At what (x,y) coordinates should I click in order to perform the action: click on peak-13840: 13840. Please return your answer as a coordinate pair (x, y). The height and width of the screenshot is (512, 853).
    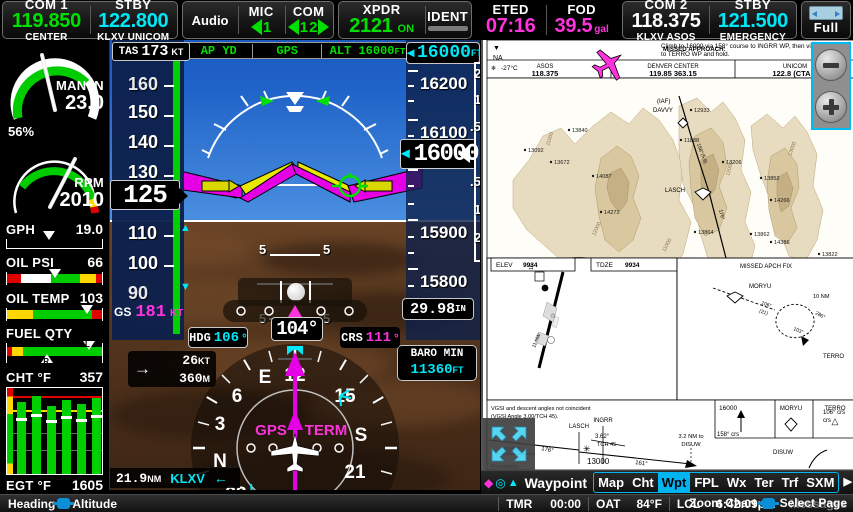
    Looking at the image, I should click on (580, 131).